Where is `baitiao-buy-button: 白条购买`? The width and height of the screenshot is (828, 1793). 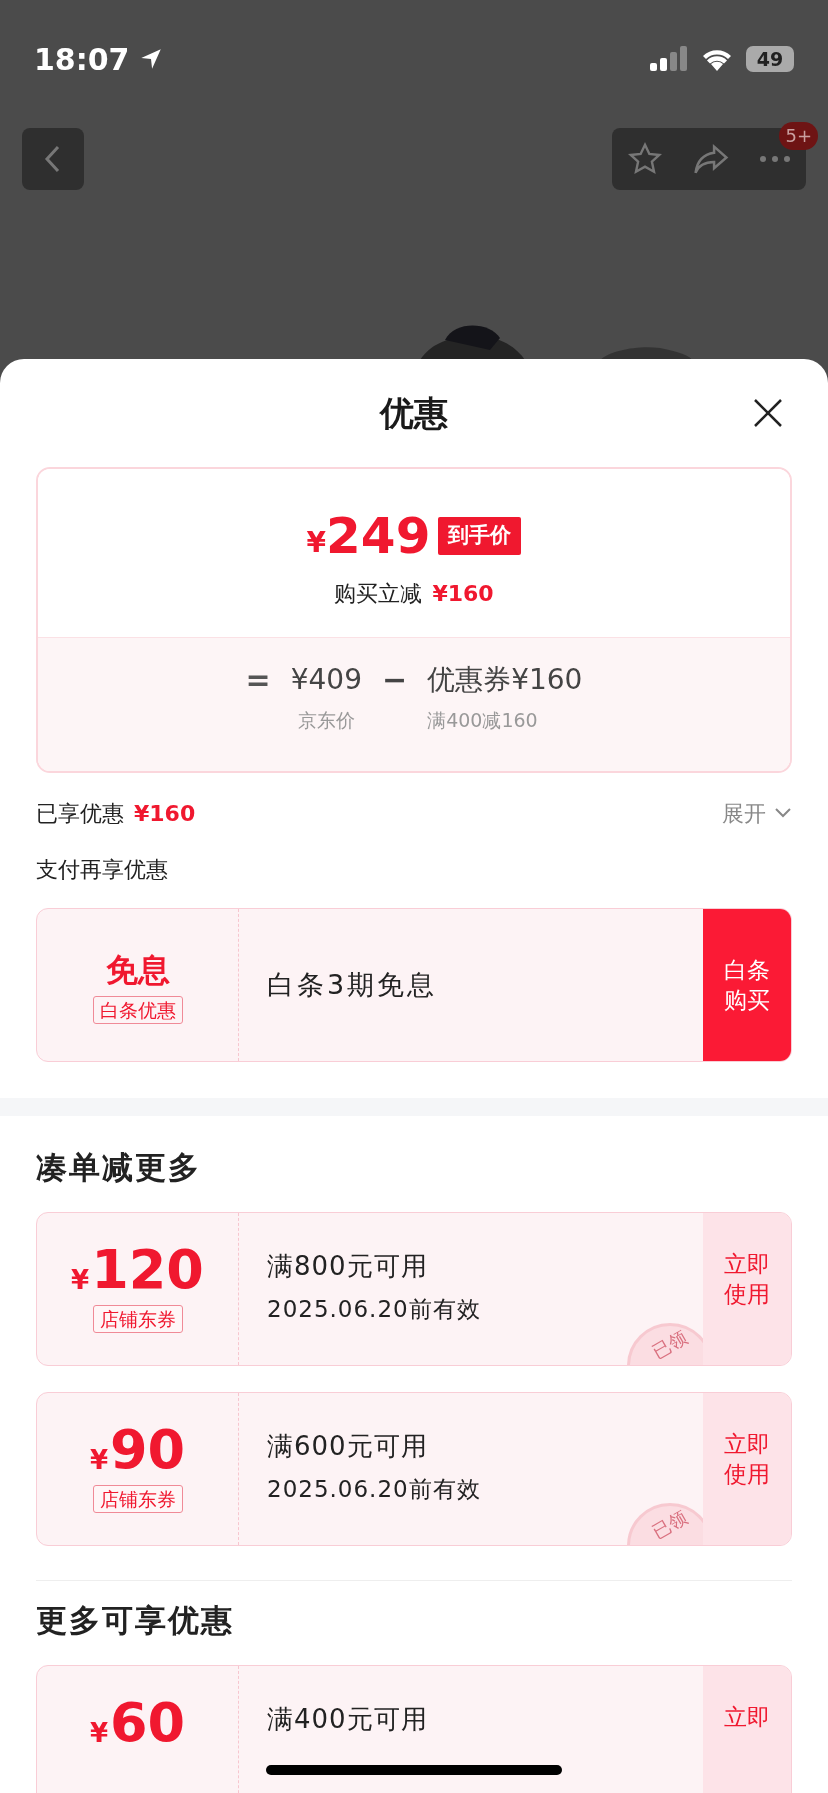 baitiao-buy-button: 白条购买 is located at coordinates (747, 985).